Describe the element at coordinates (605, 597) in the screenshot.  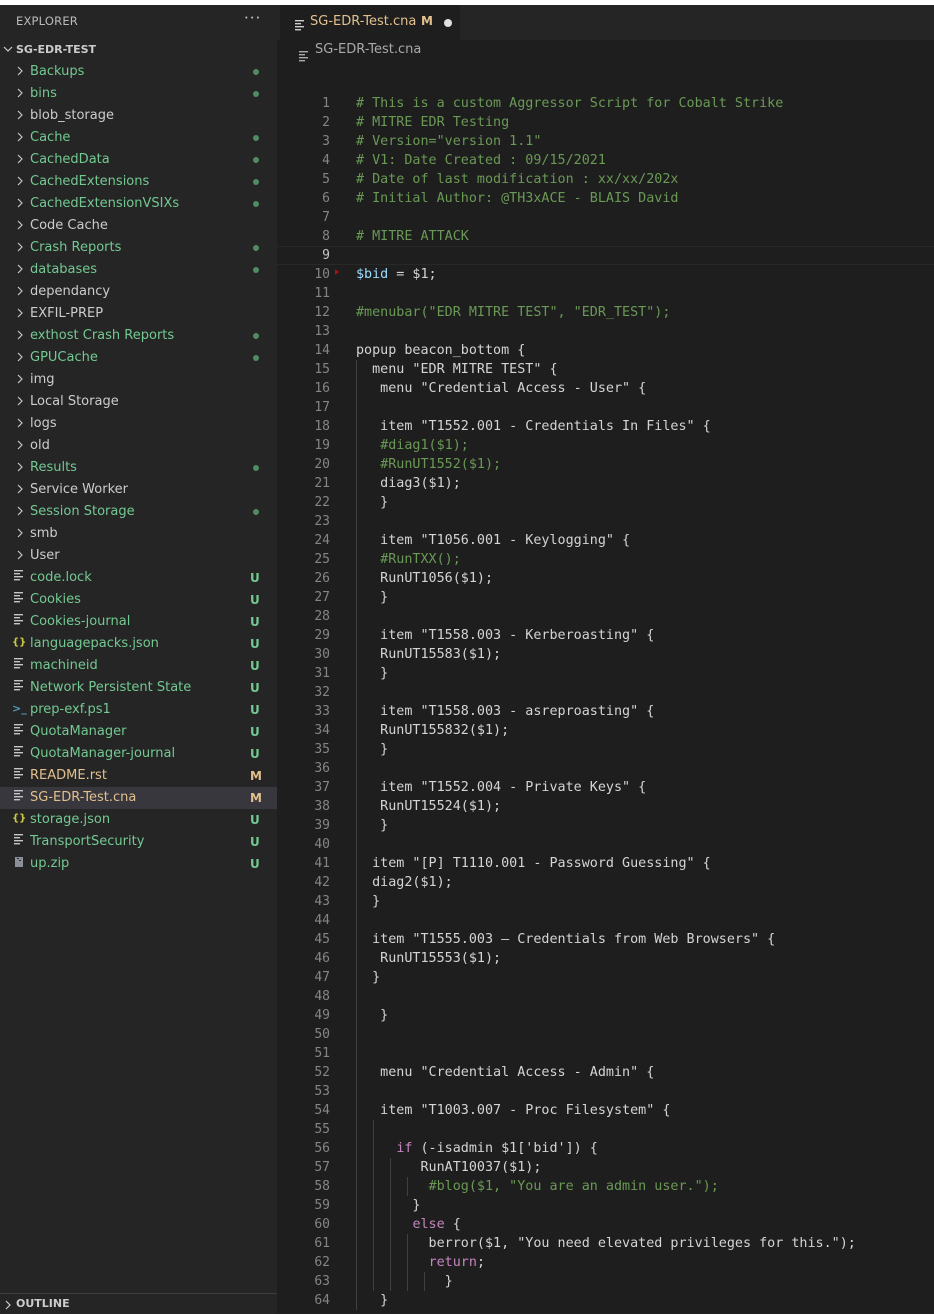
I see `code-line: 27 }` at that location.